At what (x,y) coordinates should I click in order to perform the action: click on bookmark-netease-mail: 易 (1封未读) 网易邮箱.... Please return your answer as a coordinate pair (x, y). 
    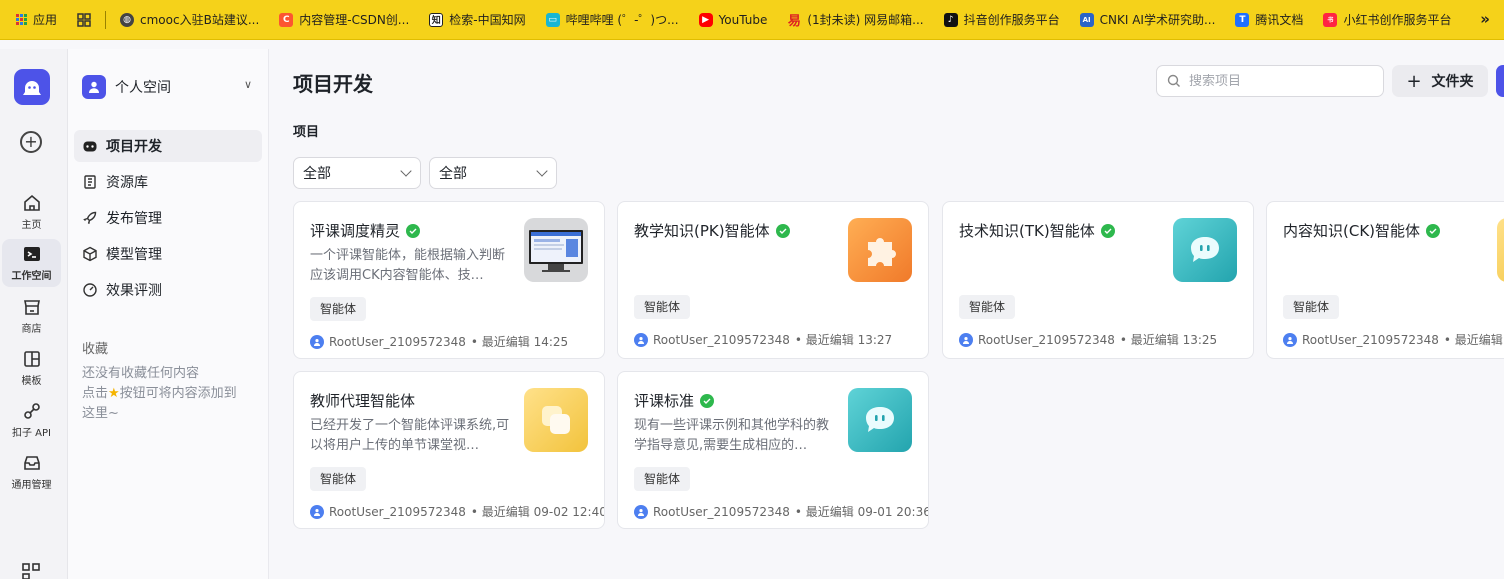
    Looking at the image, I should click on (855, 20).